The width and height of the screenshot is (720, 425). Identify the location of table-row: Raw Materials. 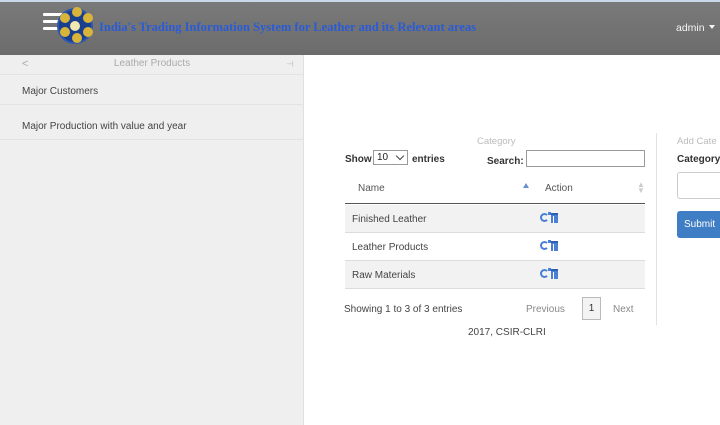
(495, 275).